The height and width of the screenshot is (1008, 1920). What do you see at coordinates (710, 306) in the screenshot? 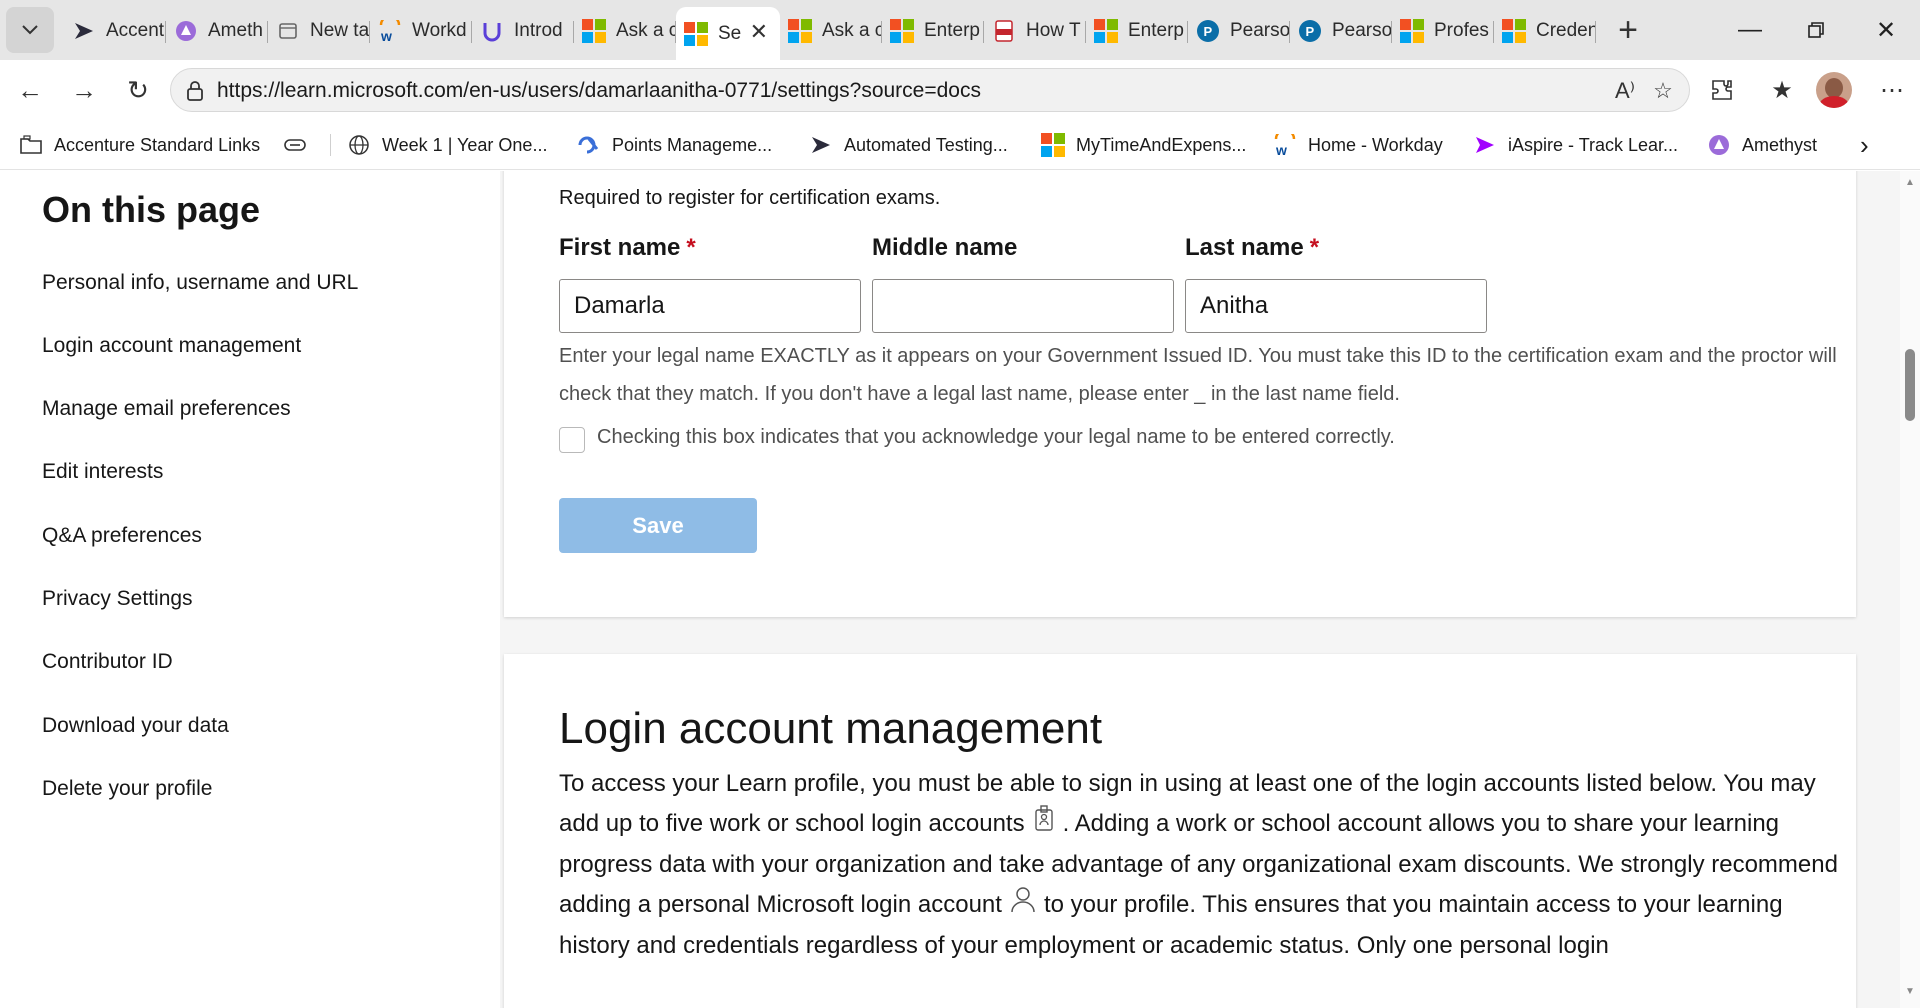
I see `first-name-field` at bounding box center [710, 306].